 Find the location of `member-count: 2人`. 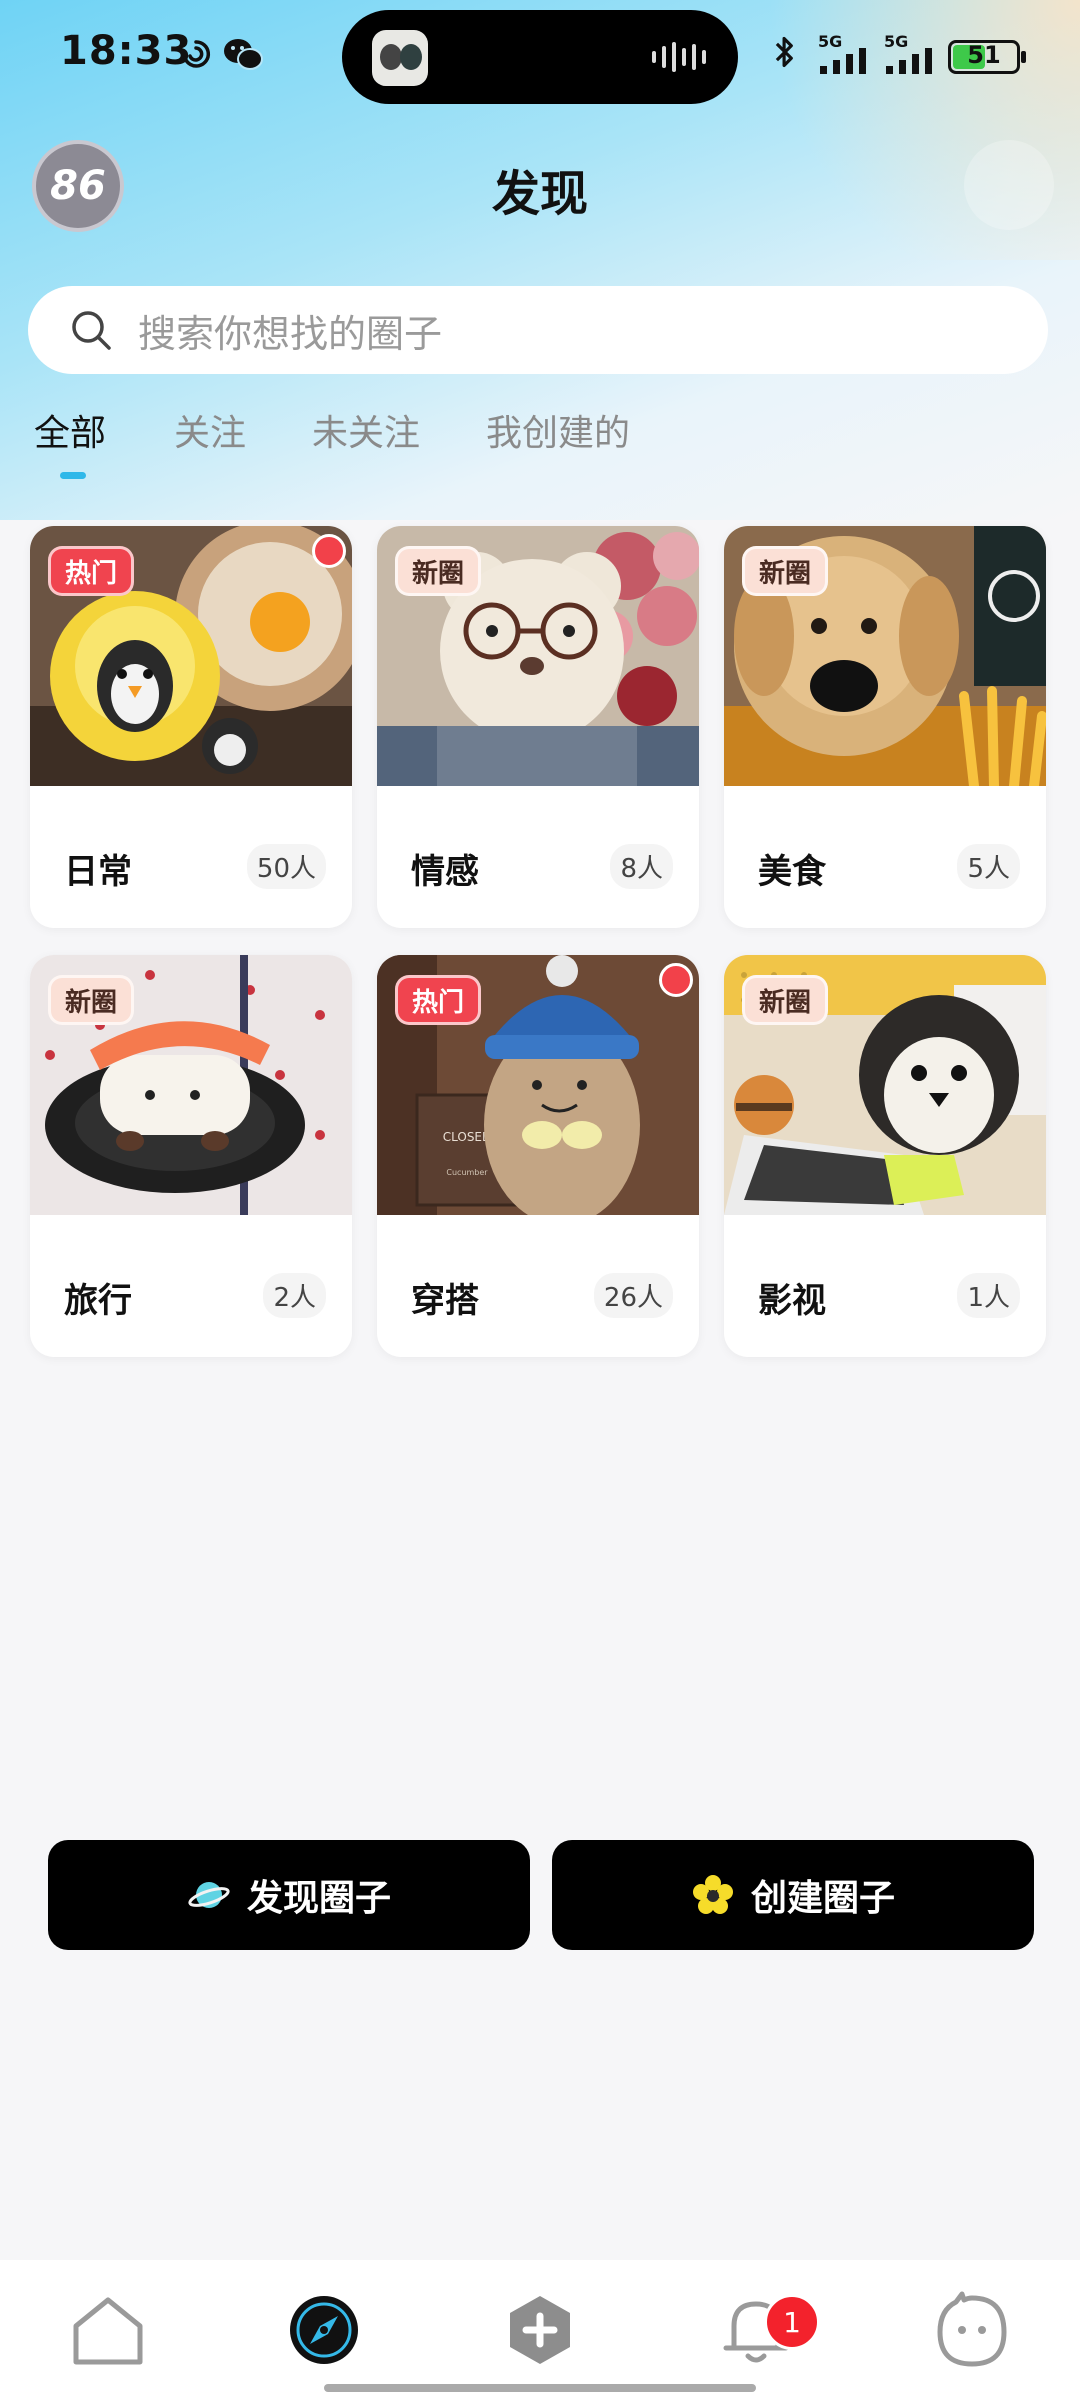

member-count: 2人 is located at coordinates (294, 1295).